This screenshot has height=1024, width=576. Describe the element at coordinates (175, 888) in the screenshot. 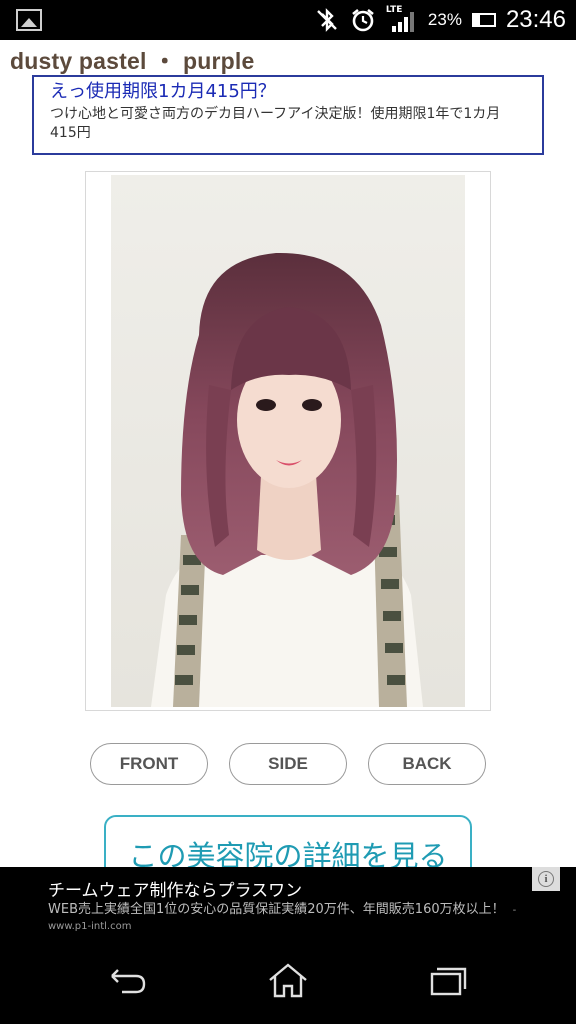

I see `bottom-ad-headline: チームウェア制作ならプラスワン` at that location.